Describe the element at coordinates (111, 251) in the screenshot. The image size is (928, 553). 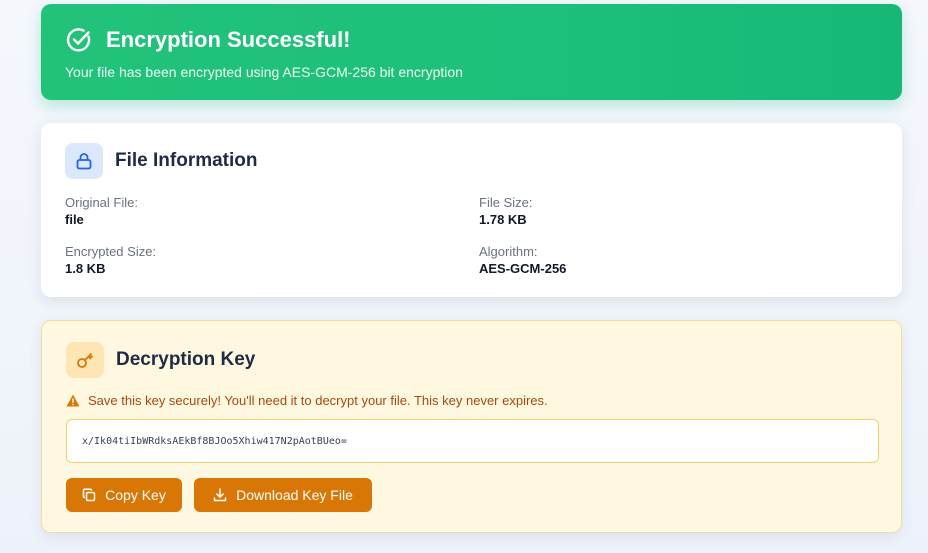
I see `field-label: Encrypted Size:` at that location.